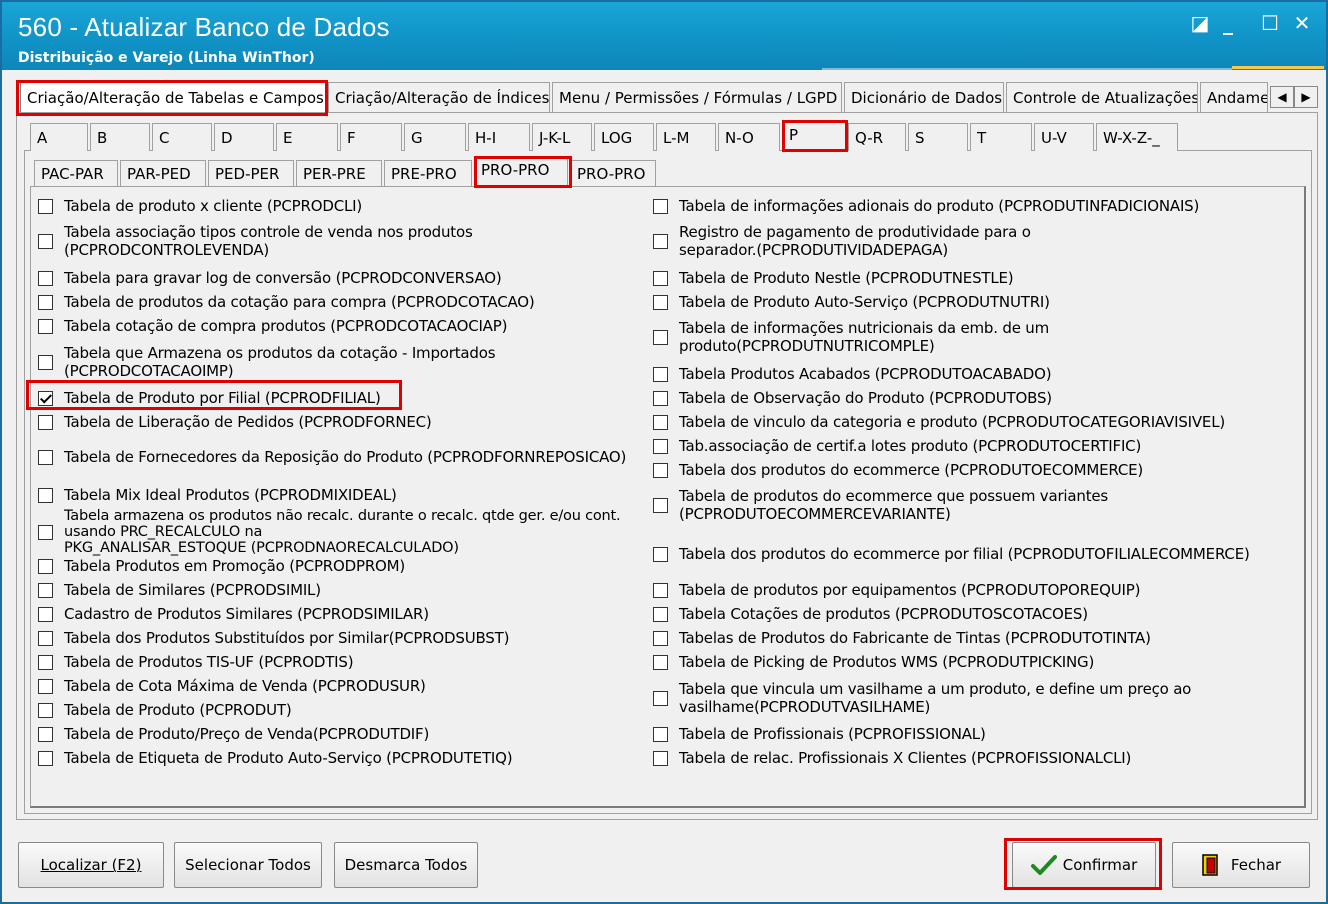  What do you see at coordinates (76, 173) in the screenshot?
I see `sub-tab: PAC-PAR` at bounding box center [76, 173].